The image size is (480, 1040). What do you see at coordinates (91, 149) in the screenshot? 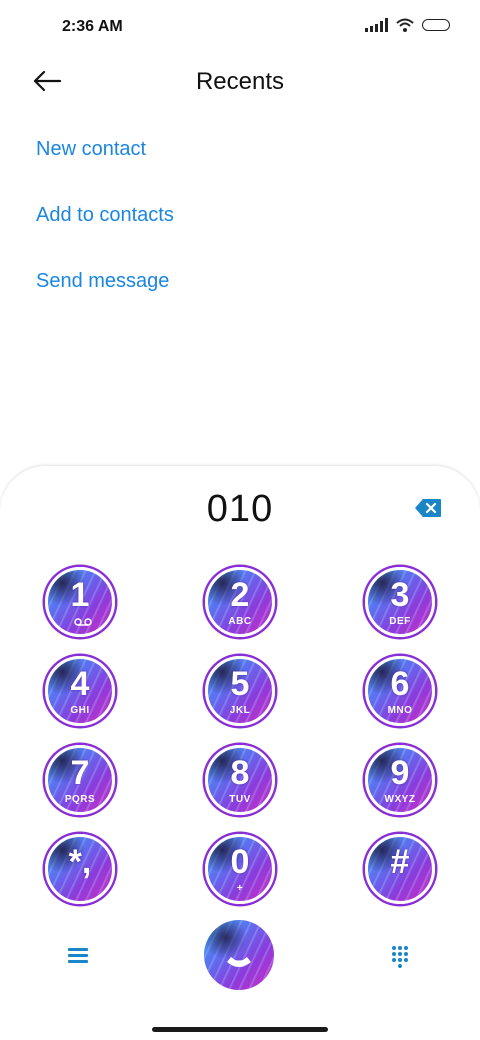
I see `new-contact-link: New contact` at bounding box center [91, 149].